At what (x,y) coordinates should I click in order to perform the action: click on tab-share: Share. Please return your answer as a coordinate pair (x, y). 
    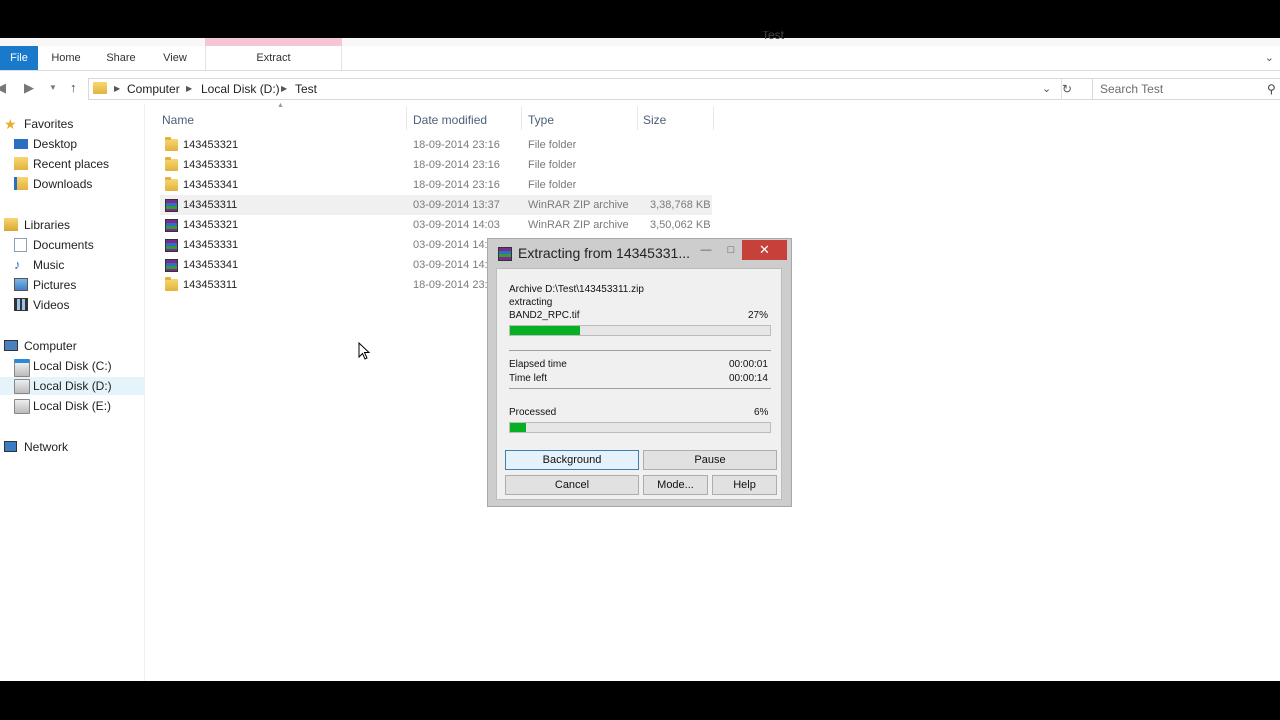
    Looking at the image, I should click on (121, 58).